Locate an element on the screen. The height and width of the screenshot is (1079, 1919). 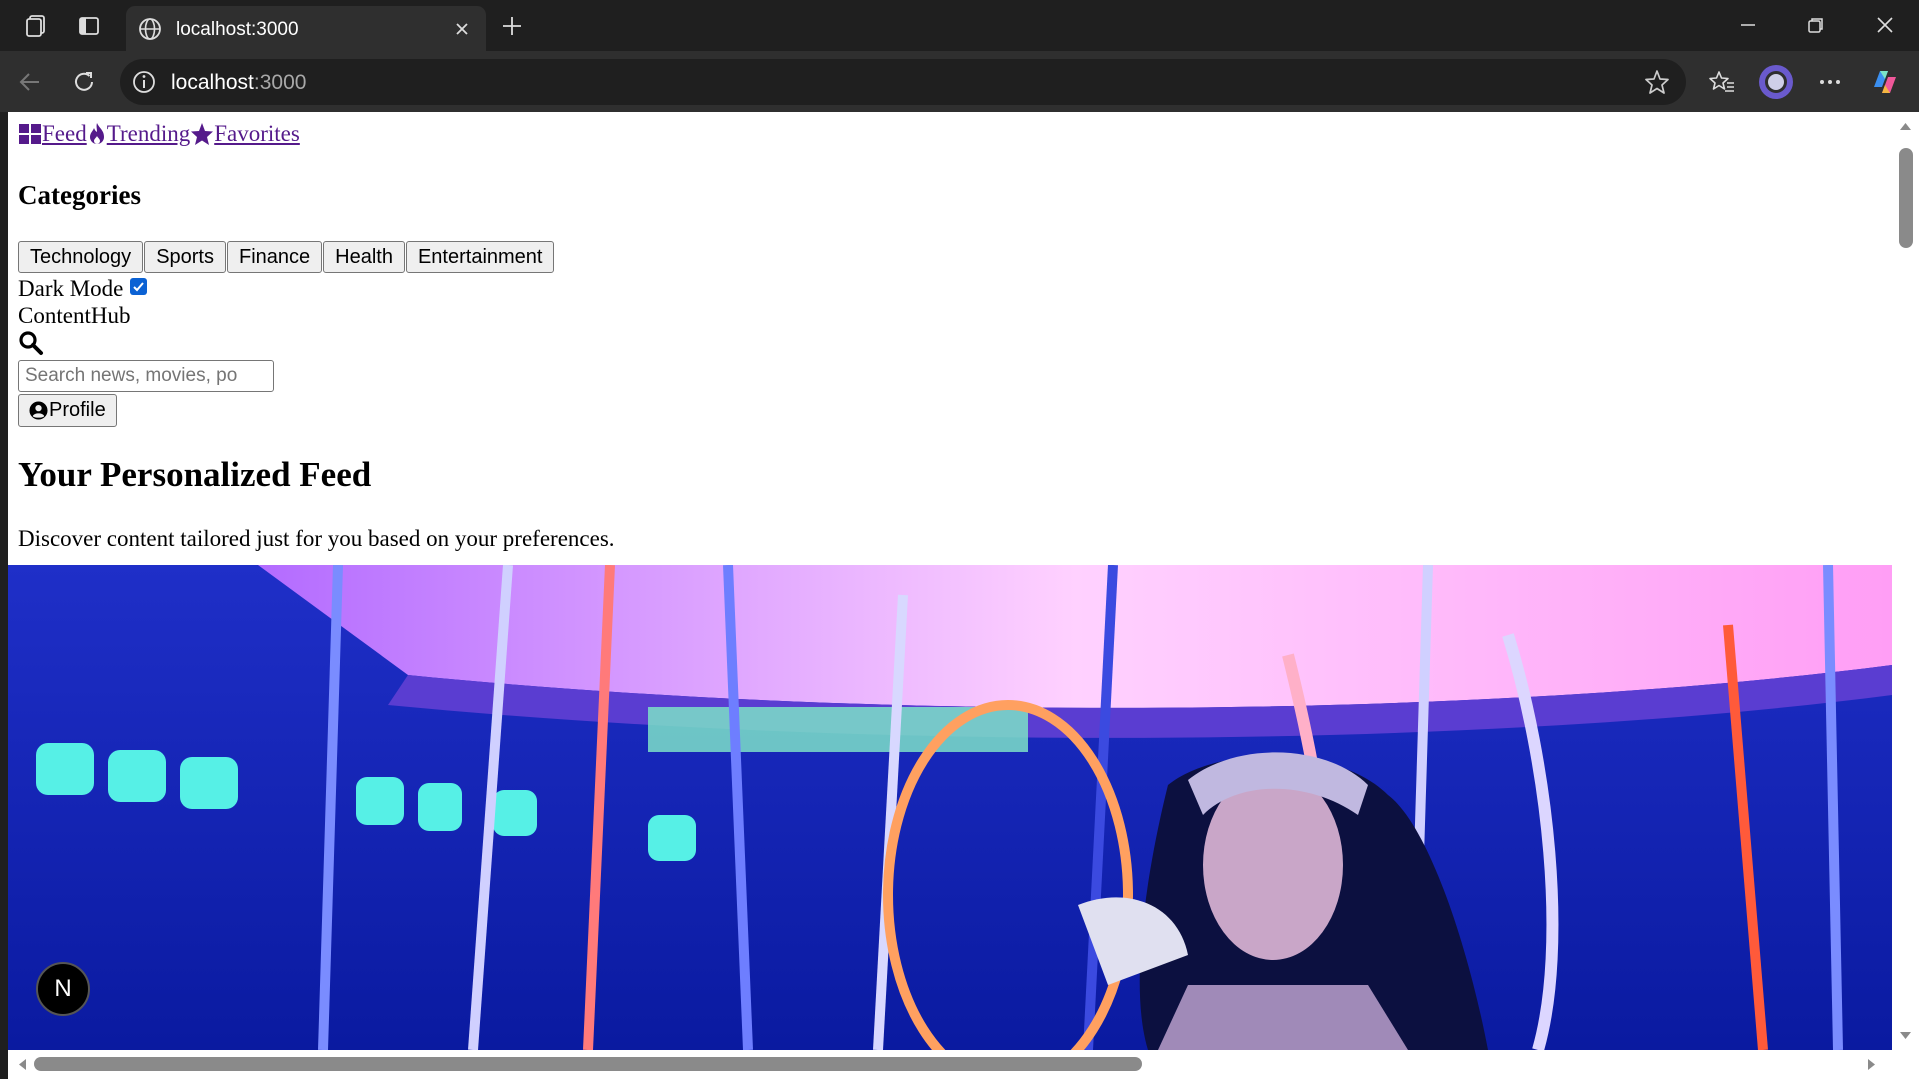
category-technology-button: Technology is located at coordinates (81, 257).